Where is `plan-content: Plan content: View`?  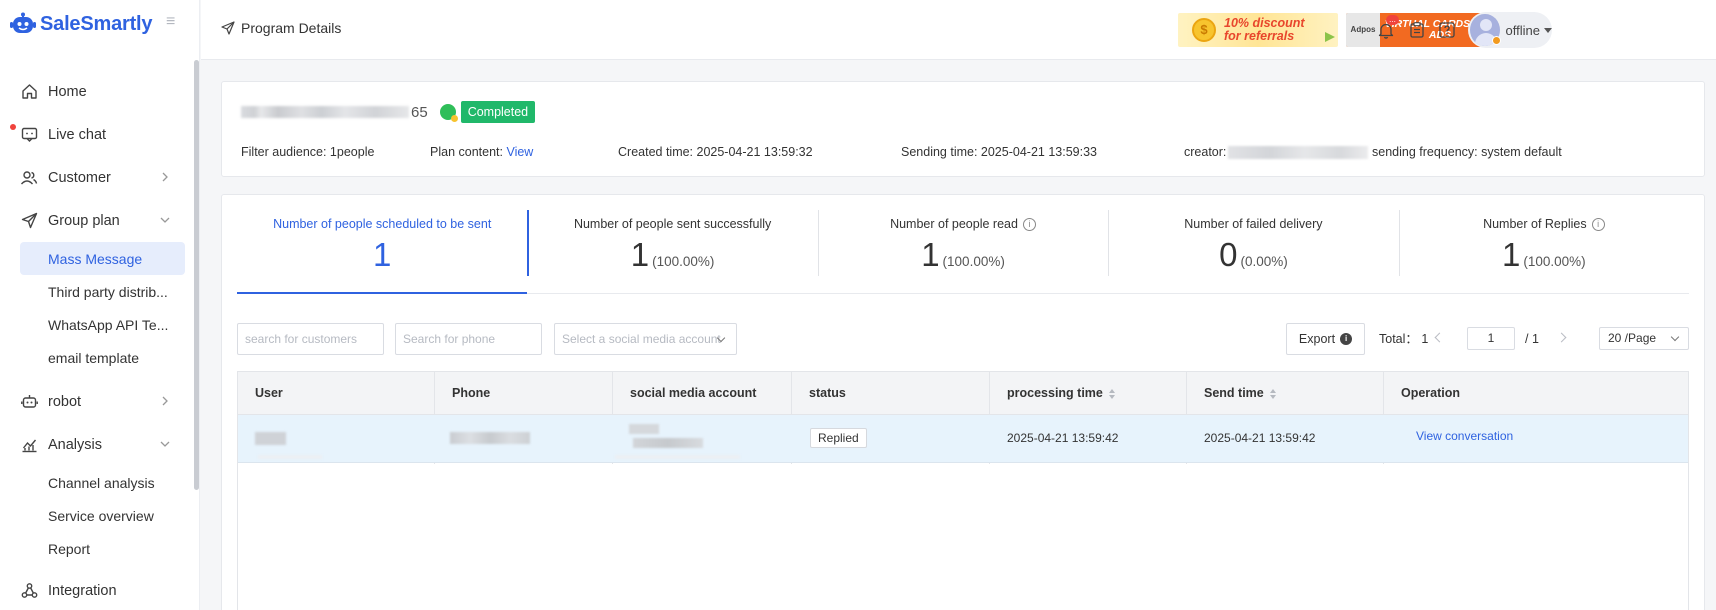 plan-content: Plan content: View is located at coordinates (481, 152).